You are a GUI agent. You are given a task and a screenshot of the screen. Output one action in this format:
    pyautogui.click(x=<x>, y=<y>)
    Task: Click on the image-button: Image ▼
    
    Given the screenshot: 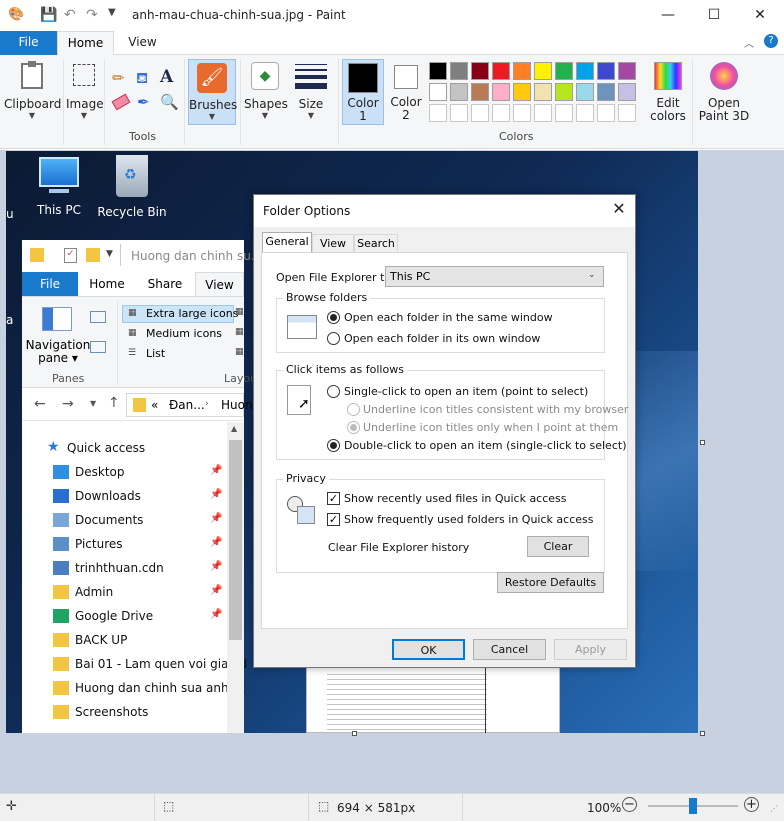 What is the action you would take?
    pyautogui.click(x=85, y=92)
    